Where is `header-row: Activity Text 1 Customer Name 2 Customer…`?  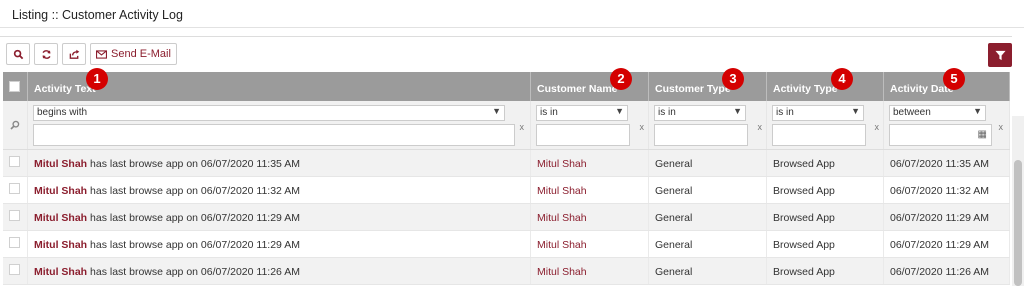
header-row: Activity Text 1 Customer Name 2 Customer… is located at coordinates (506, 84).